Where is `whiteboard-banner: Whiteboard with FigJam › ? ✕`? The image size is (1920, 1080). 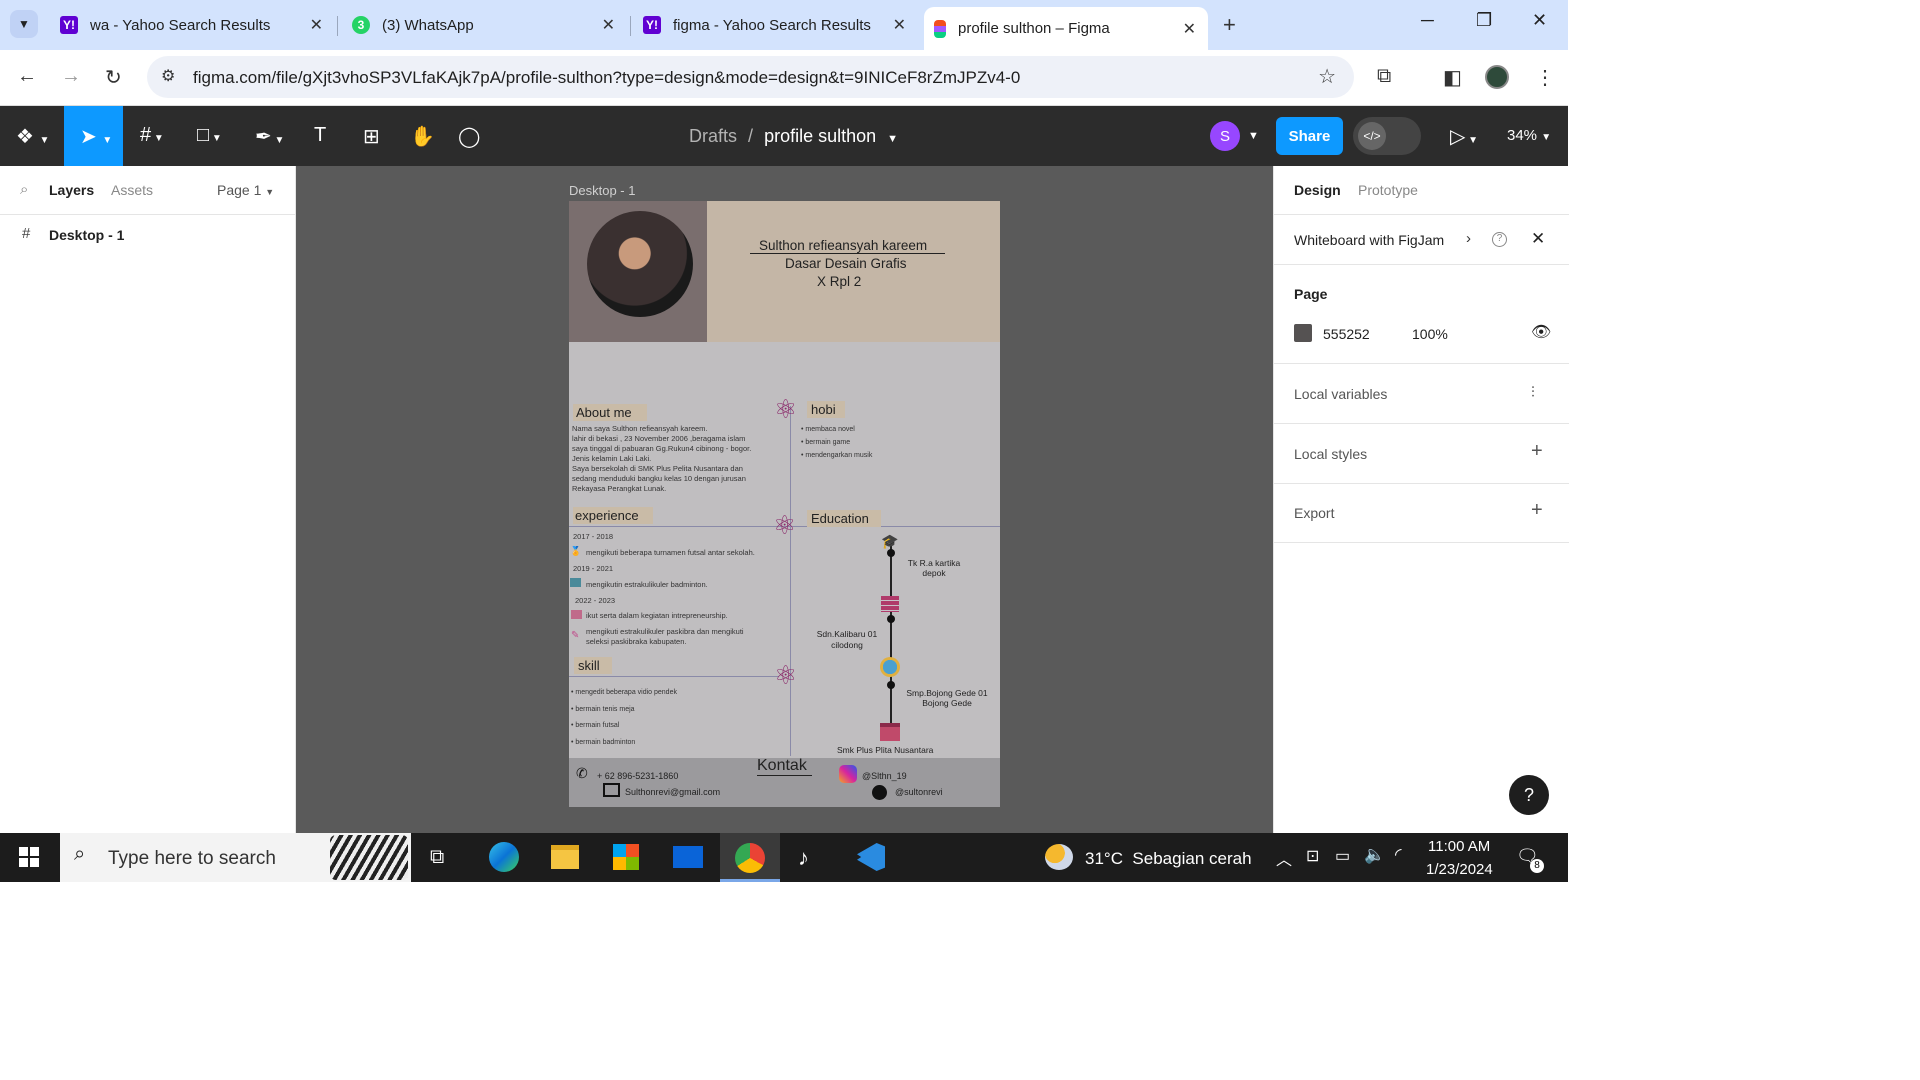
whiteboard-banner: Whiteboard with FigJam › ? ✕ is located at coordinates (1421, 240).